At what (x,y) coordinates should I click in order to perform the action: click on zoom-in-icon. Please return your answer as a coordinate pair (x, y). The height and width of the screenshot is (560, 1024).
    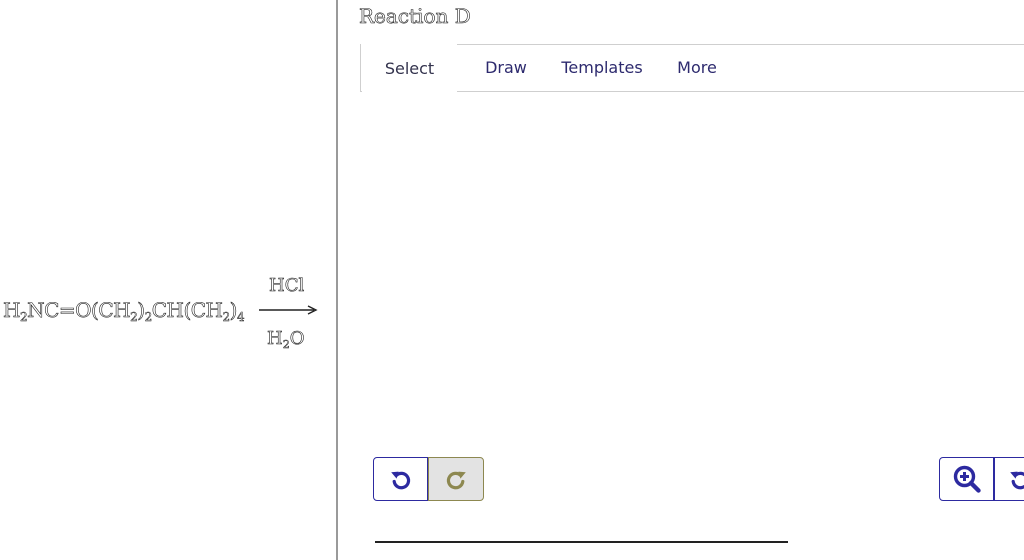
    Looking at the image, I should click on (967, 479).